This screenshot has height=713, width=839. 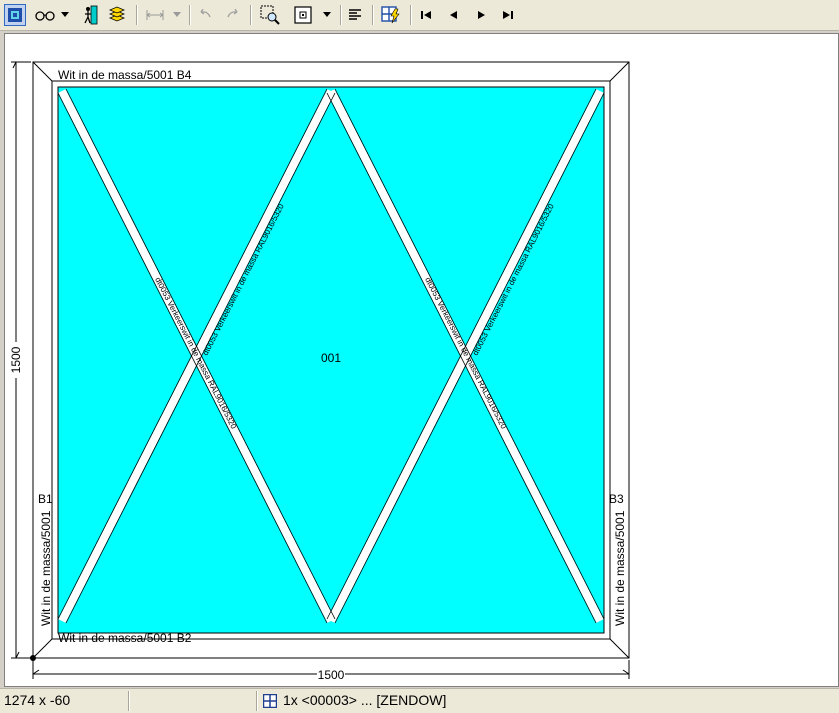 I want to click on glasses-button, so click(x=45, y=15).